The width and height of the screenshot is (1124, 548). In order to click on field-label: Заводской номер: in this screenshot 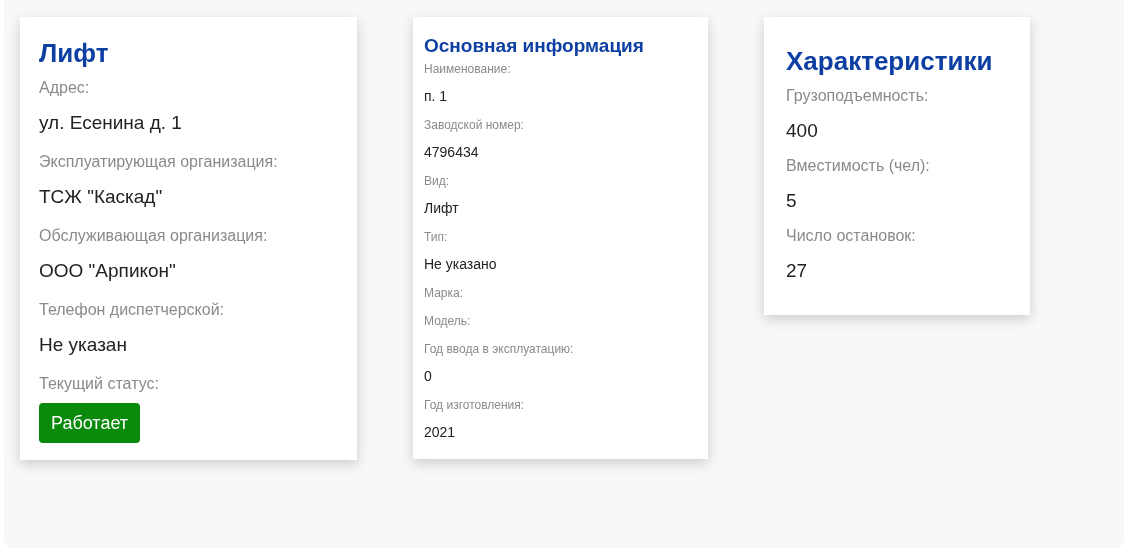, I will do `click(474, 125)`.